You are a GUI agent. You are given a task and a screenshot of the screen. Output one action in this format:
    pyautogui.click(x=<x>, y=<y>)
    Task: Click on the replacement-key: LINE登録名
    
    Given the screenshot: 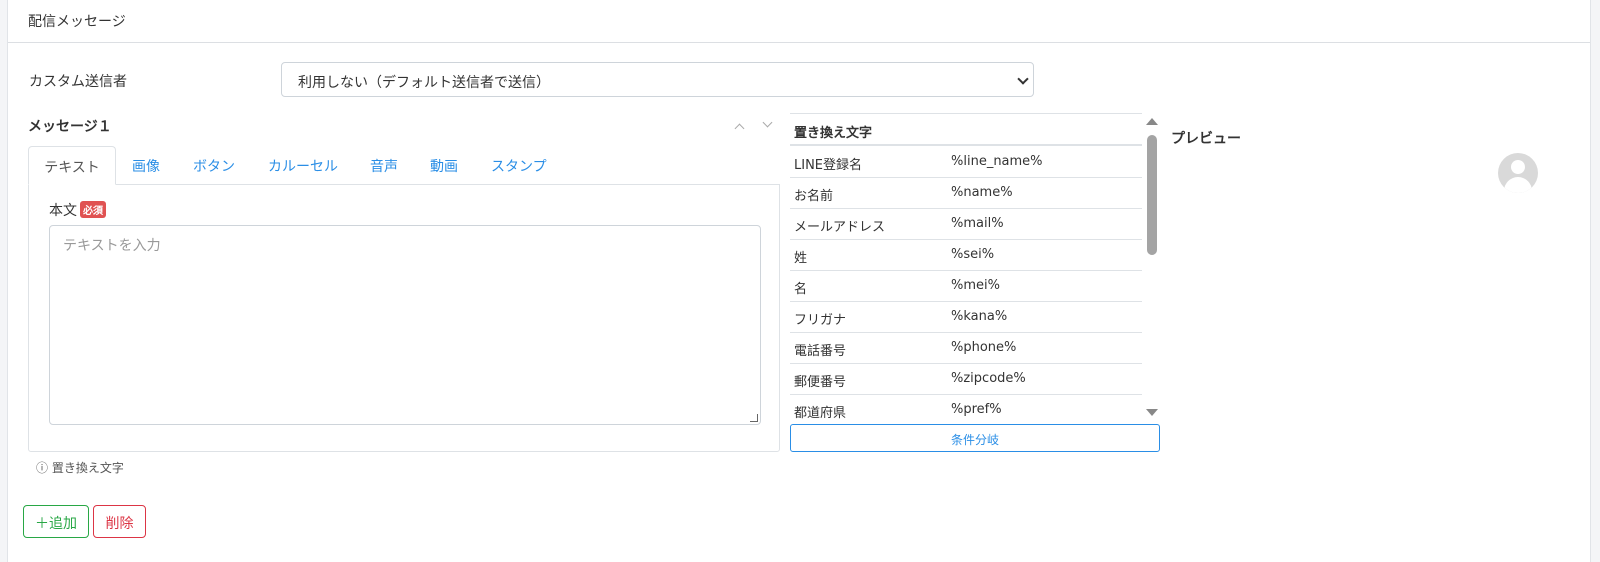 What is the action you would take?
    pyautogui.click(x=828, y=165)
    